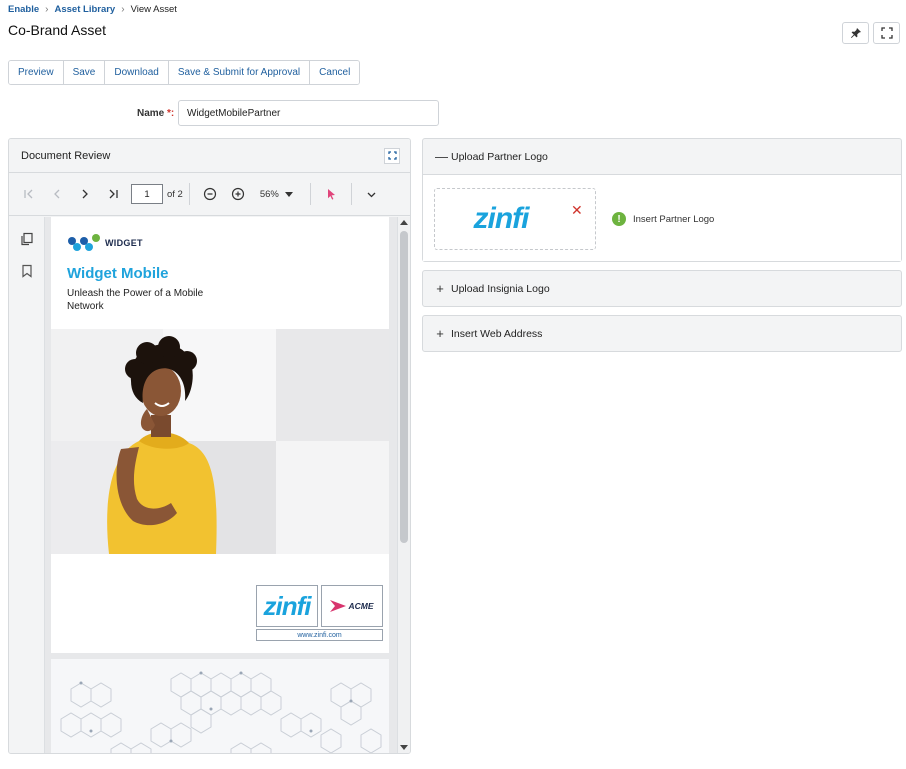 This screenshot has height=769, width=906. What do you see at coordinates (57, 194) in the screenshot?
I see `previous-page-icon` at bounding box center [57, 194].